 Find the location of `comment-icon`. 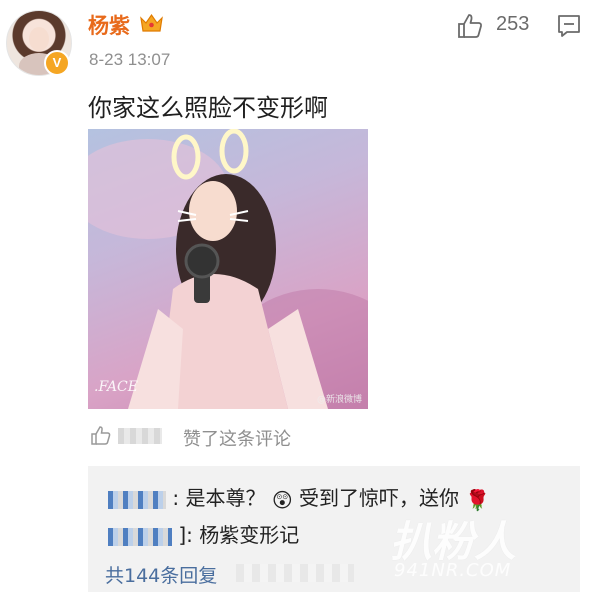

comment-icon is located at coordinates (569, 26).